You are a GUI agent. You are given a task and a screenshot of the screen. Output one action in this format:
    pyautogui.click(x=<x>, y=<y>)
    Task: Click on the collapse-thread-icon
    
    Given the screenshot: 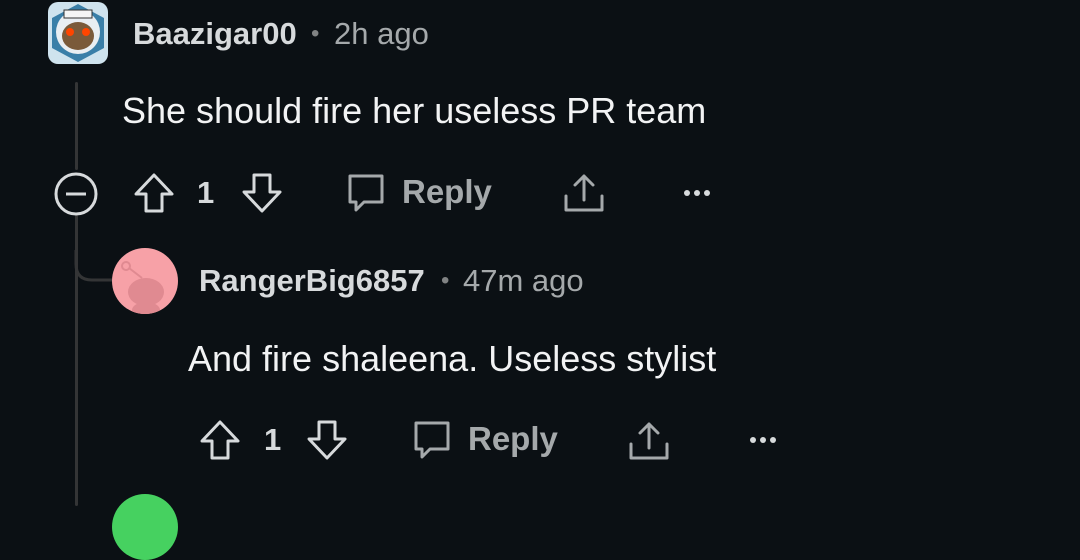 What is the action you would take?
    pyautogui.click(x=76, y=194)
    